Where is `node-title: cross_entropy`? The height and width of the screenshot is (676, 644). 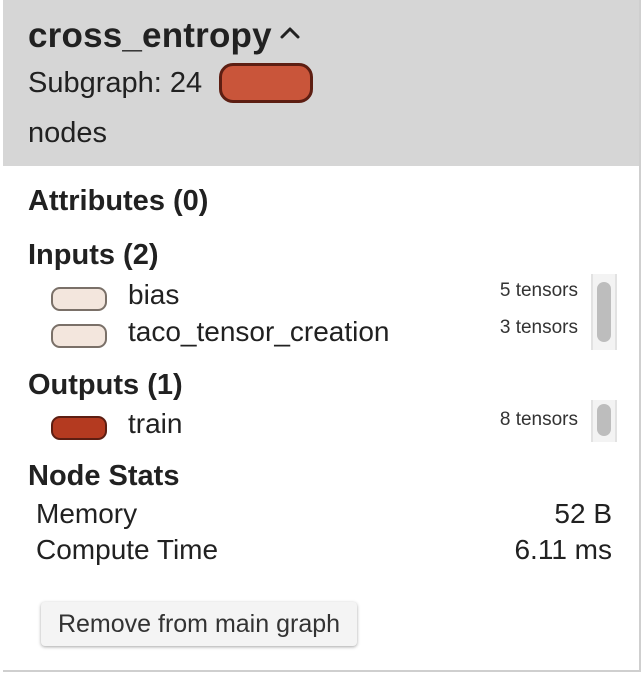
node-title: cross_entropy is located at coordinates (150, 35).